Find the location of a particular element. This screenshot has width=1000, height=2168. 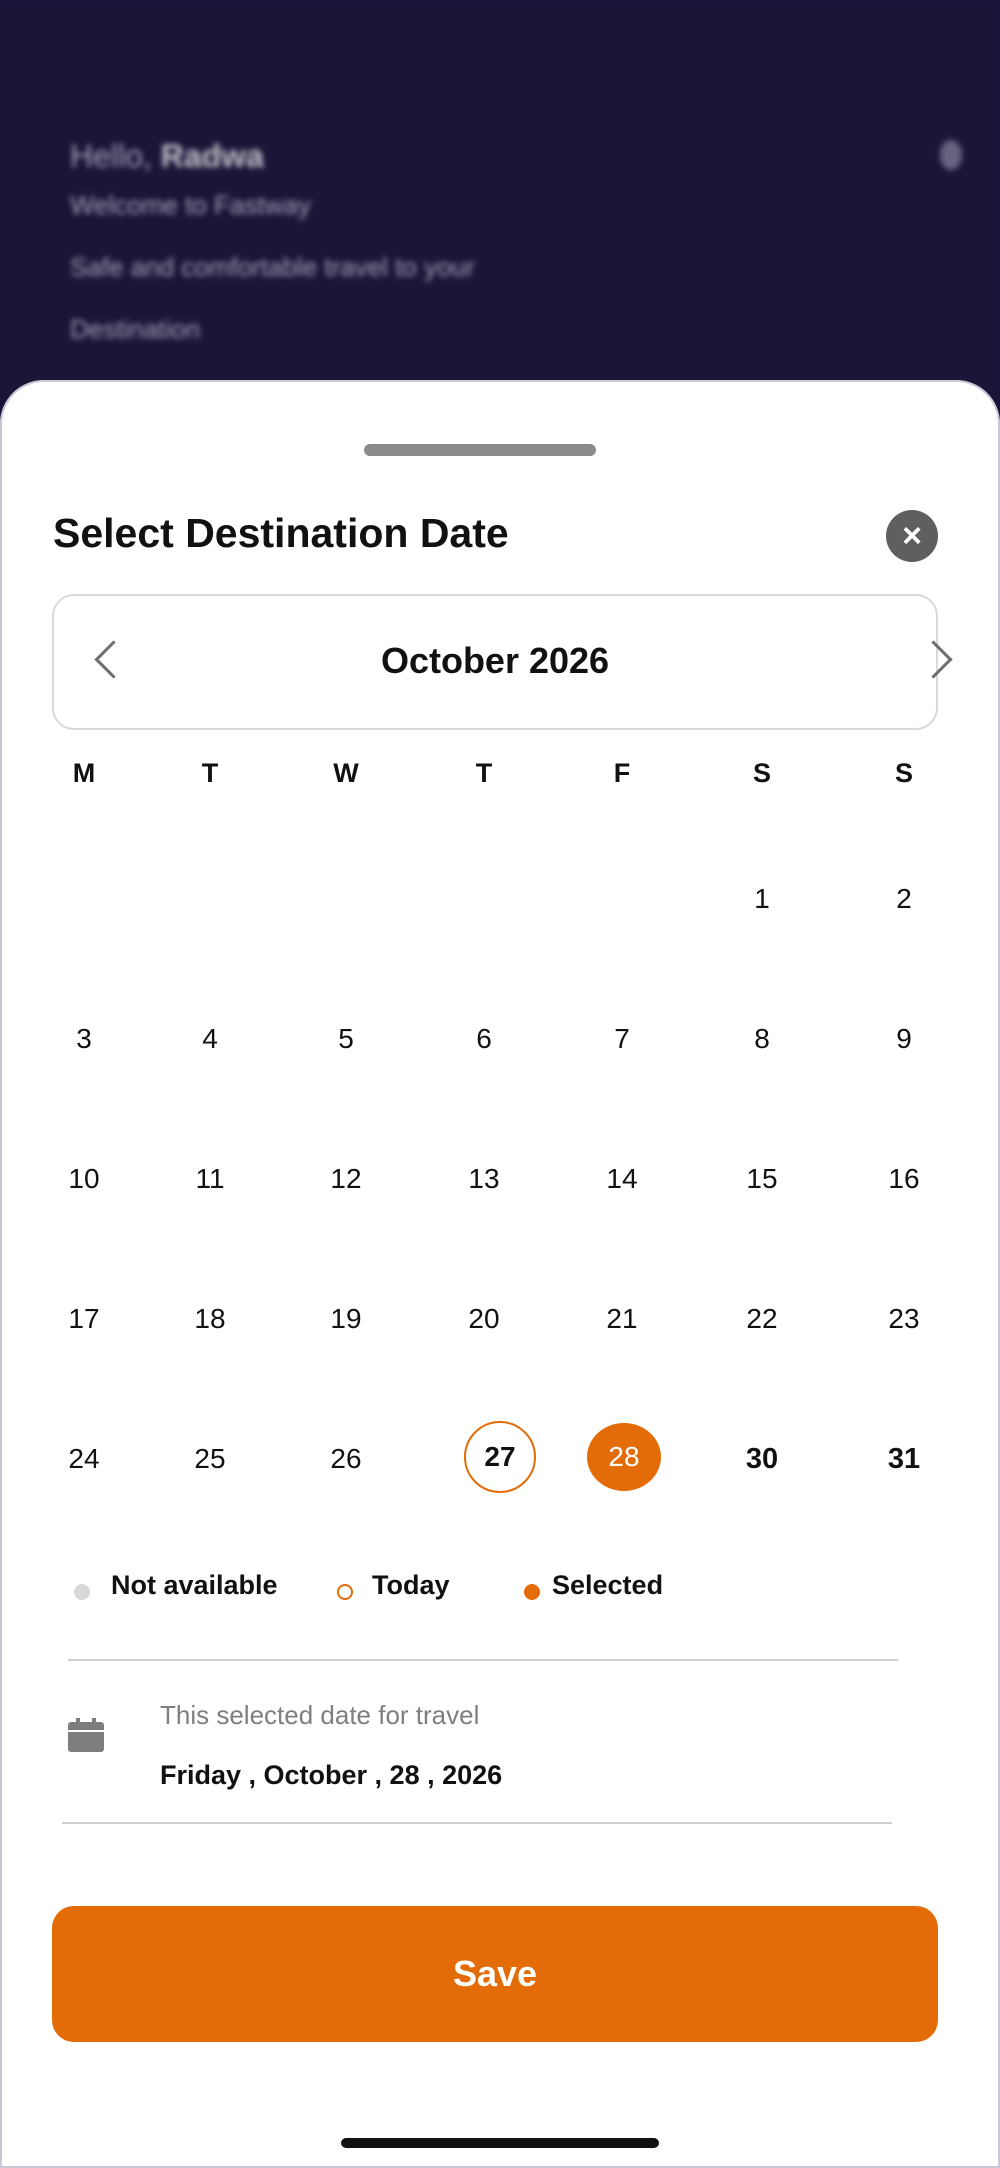

divider-bottom is located at coordinates (477, 1823).